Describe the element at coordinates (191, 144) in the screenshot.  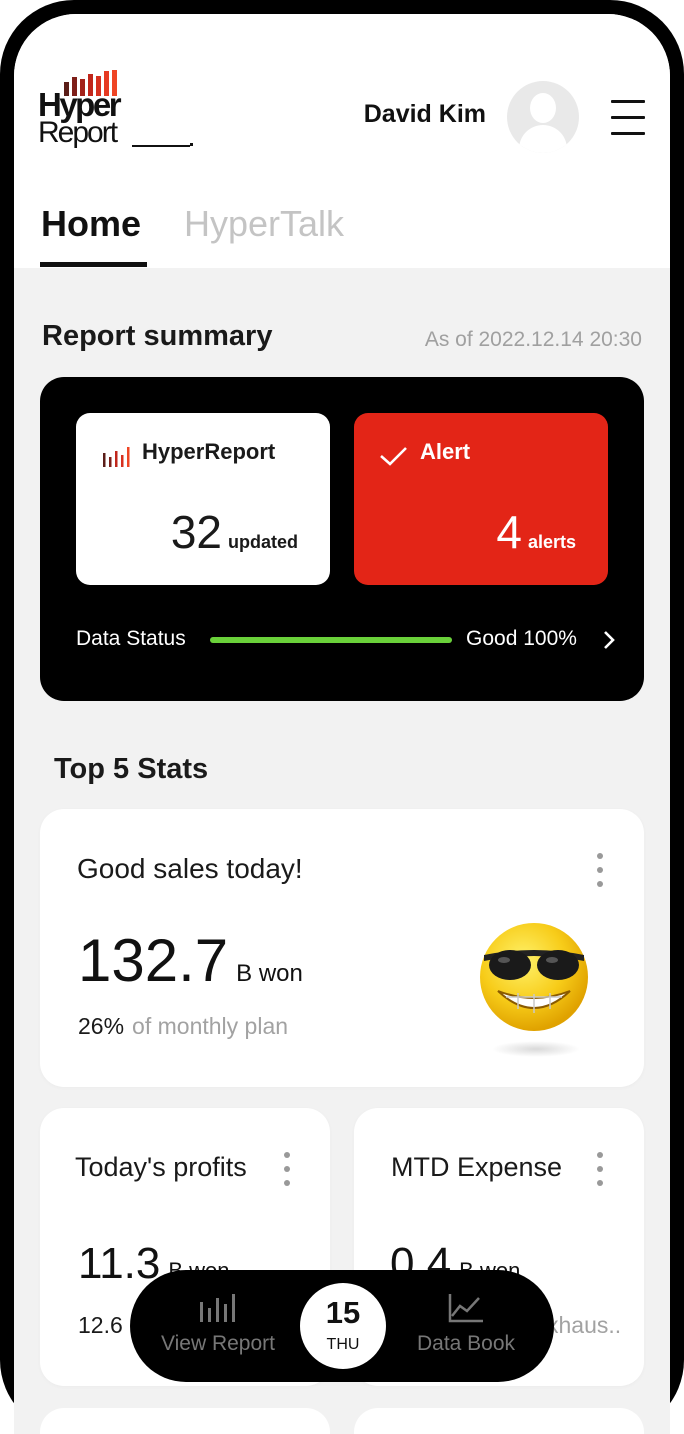
I see `logo-dot` at that location.